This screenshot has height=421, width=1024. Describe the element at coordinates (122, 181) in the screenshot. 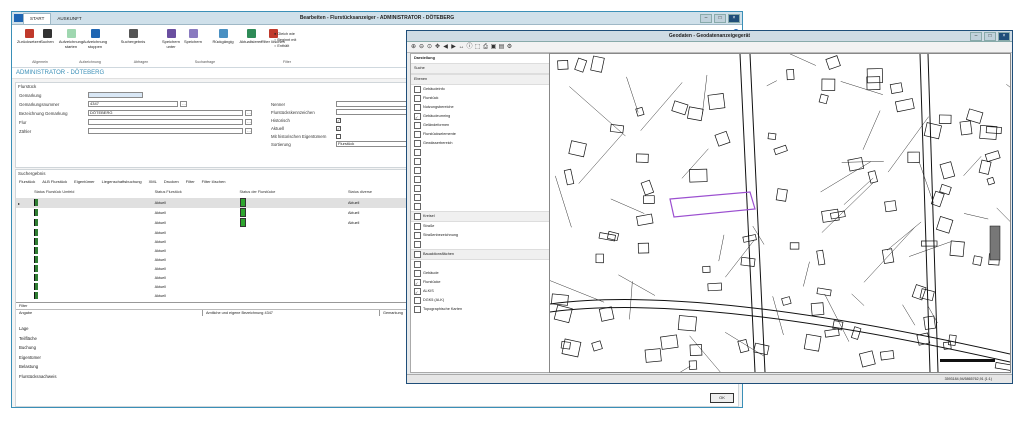

I see `results-toolbar-item: Liegenschaftsbuchung` at that location.